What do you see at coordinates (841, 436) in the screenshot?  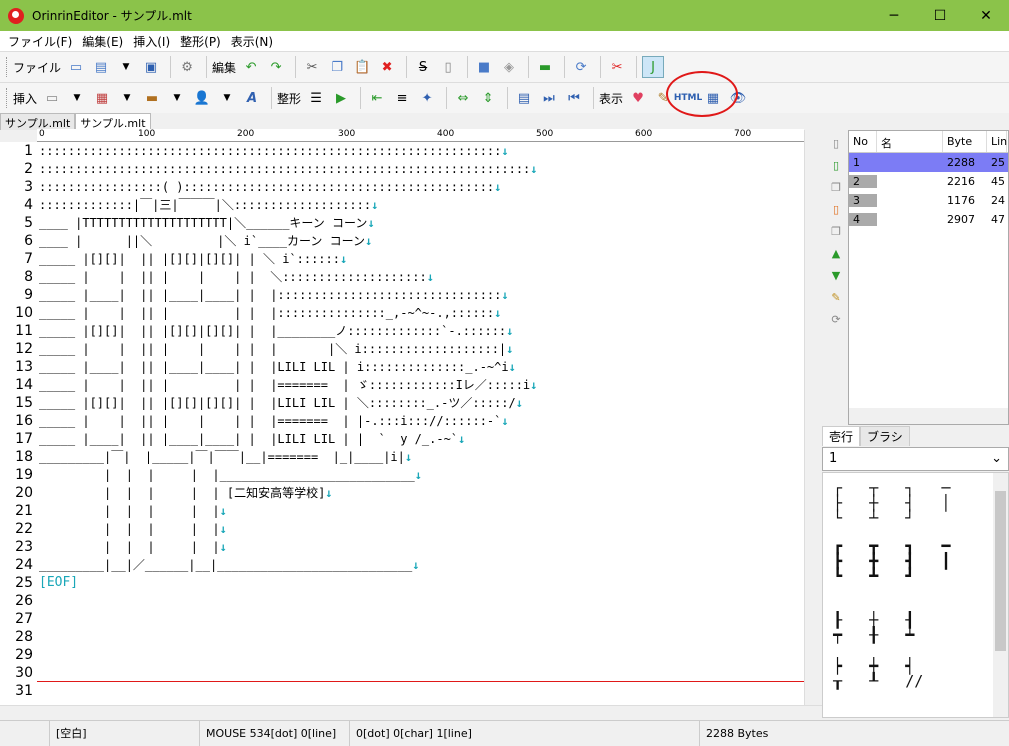 I see `tab-one-line: 壱行` at bounding box center [841, 436].